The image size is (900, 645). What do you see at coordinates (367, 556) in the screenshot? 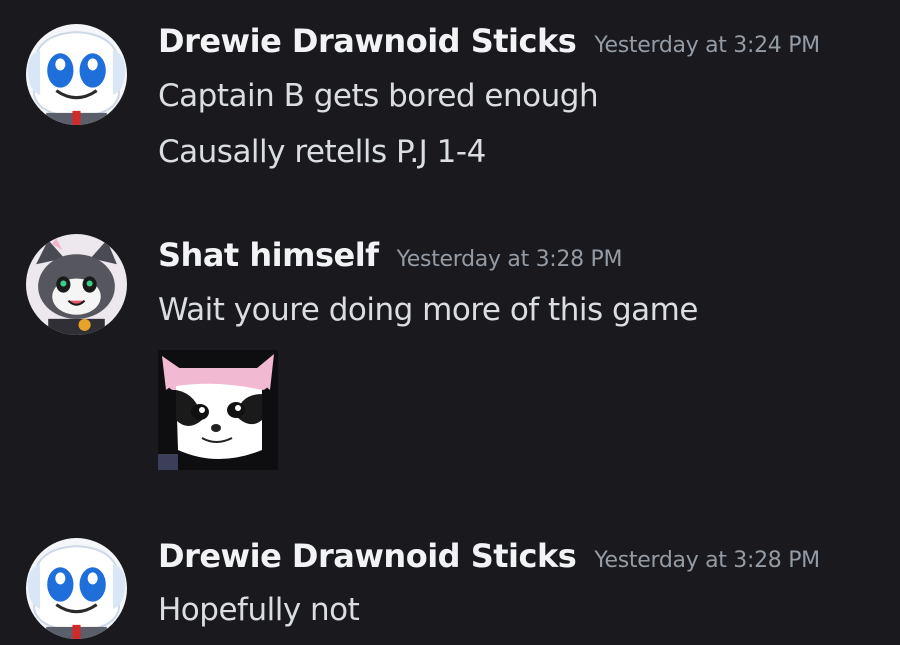
I see `username: Drewie Drawnoid Sticks` at bounding box center [367, 556].